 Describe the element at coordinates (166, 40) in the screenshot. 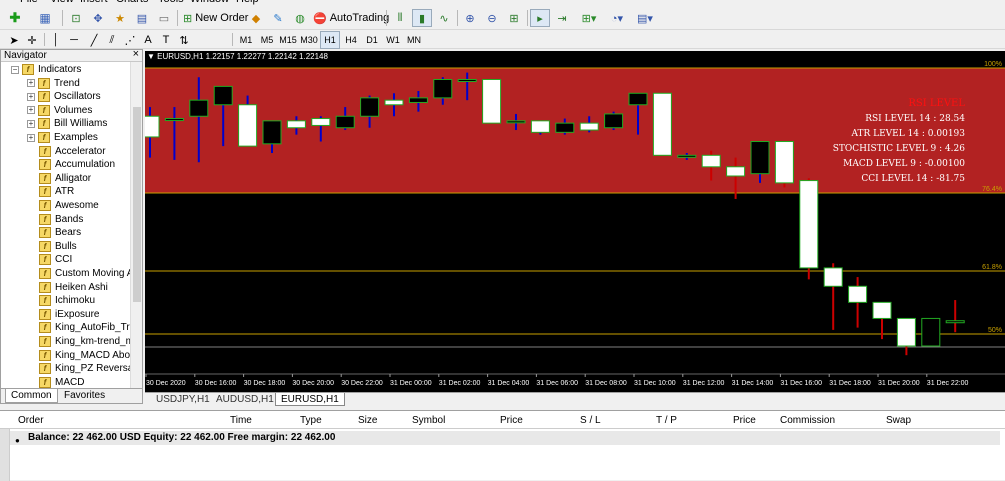

I see `label-icon: T` at that location.